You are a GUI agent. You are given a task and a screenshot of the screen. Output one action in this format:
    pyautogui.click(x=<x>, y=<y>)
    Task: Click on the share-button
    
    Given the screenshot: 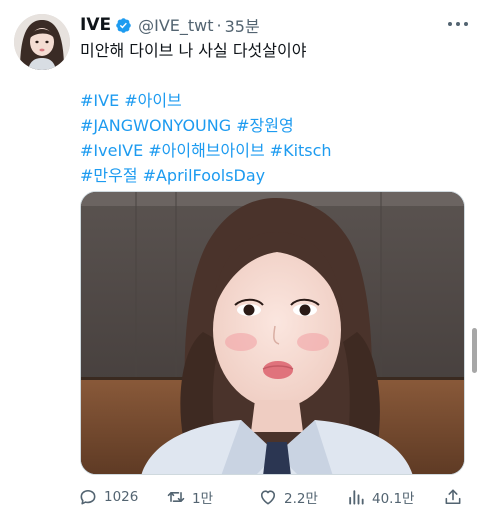 What is the action you would take?
    pyautogui.click(x=456, y=497)
    